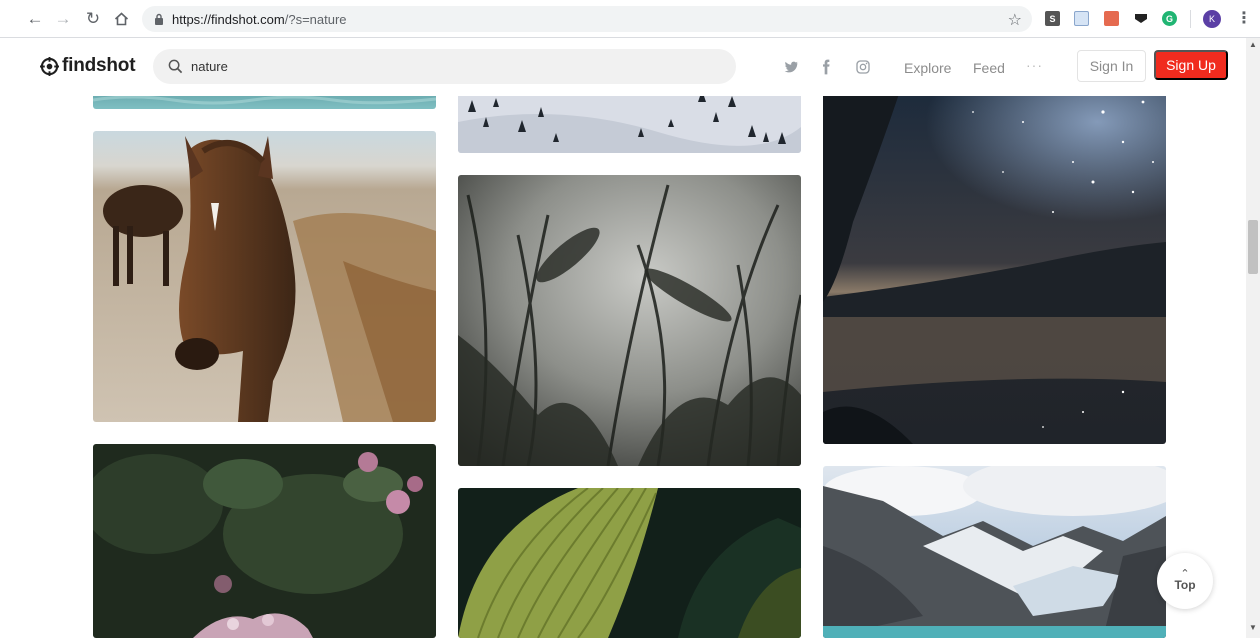 The height and width of the screenshot is (638, 1260). What do you see at coordinates (1140, 18) in the screenshot?
I see `dark-extension-icon` at bounding box center [1140, 18].